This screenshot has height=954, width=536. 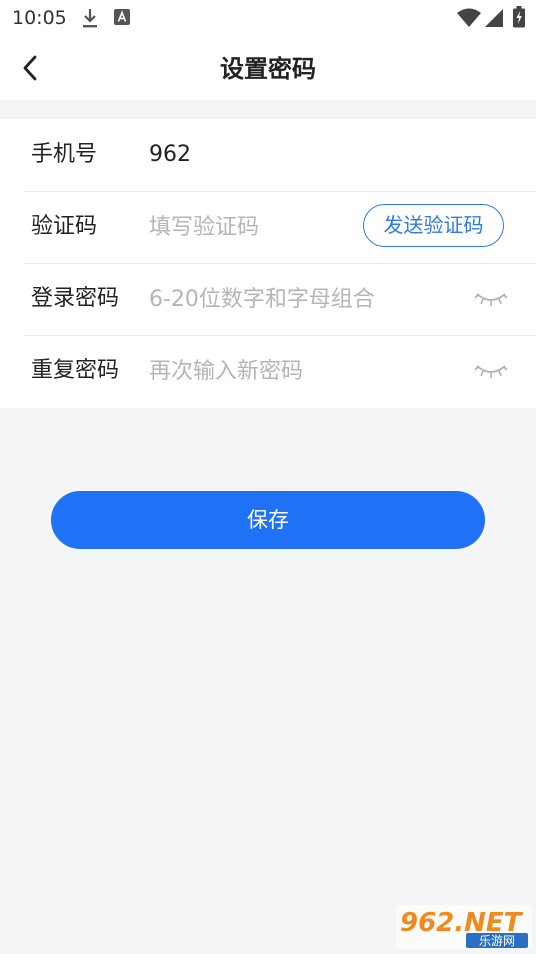 What do you see at coordinates (64, 154) in the screenshot?
I see `phone-label: 手机号` at bounding box center [64, 154].